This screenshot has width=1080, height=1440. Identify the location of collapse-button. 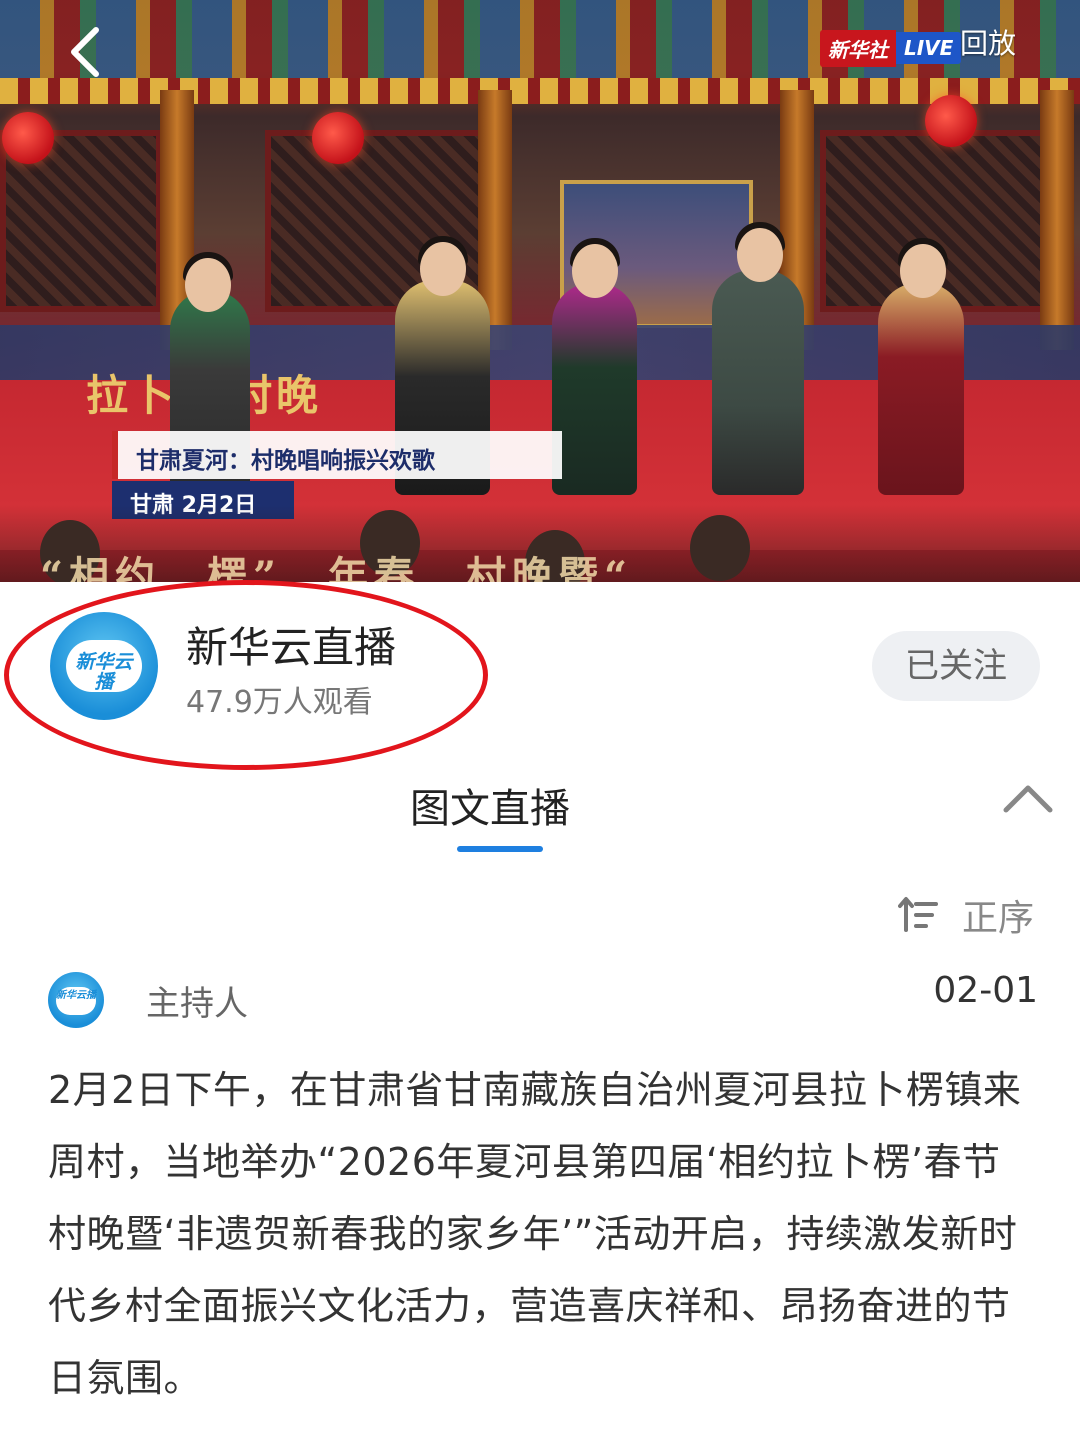
(1028, 798).